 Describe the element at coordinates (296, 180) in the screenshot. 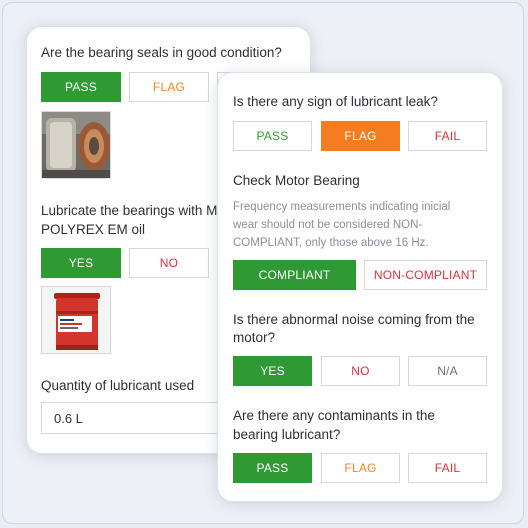

I see `question-motor-bearing: Check Motor Bearing` at that location.